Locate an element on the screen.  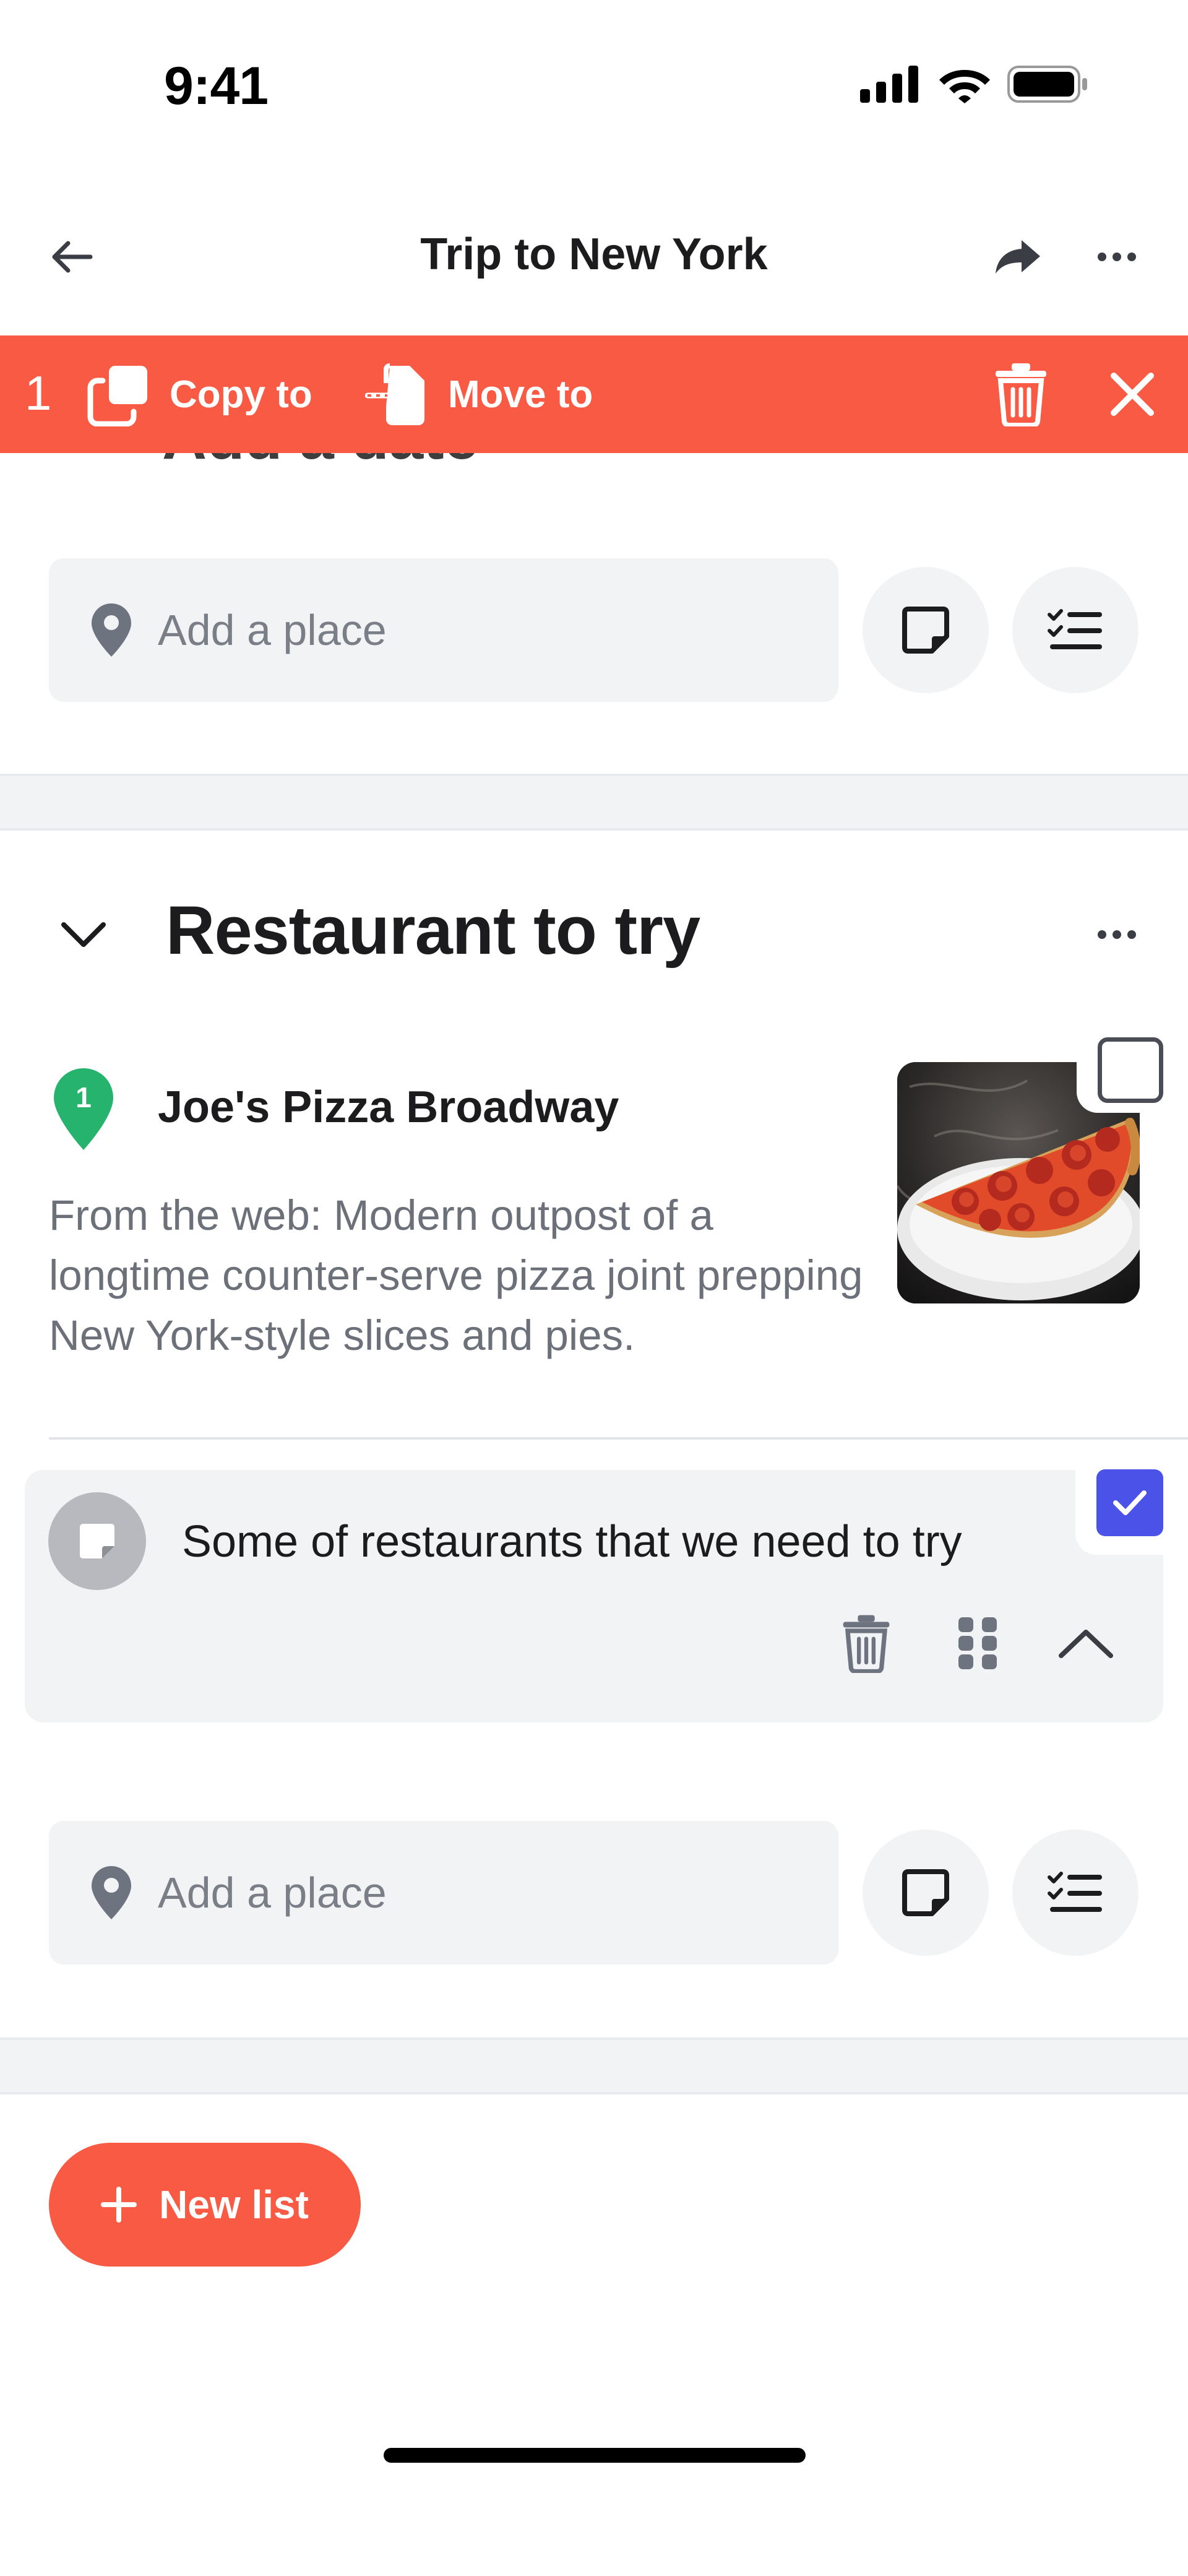
note-select-checkbox is located at coordinates (1119, 1508).